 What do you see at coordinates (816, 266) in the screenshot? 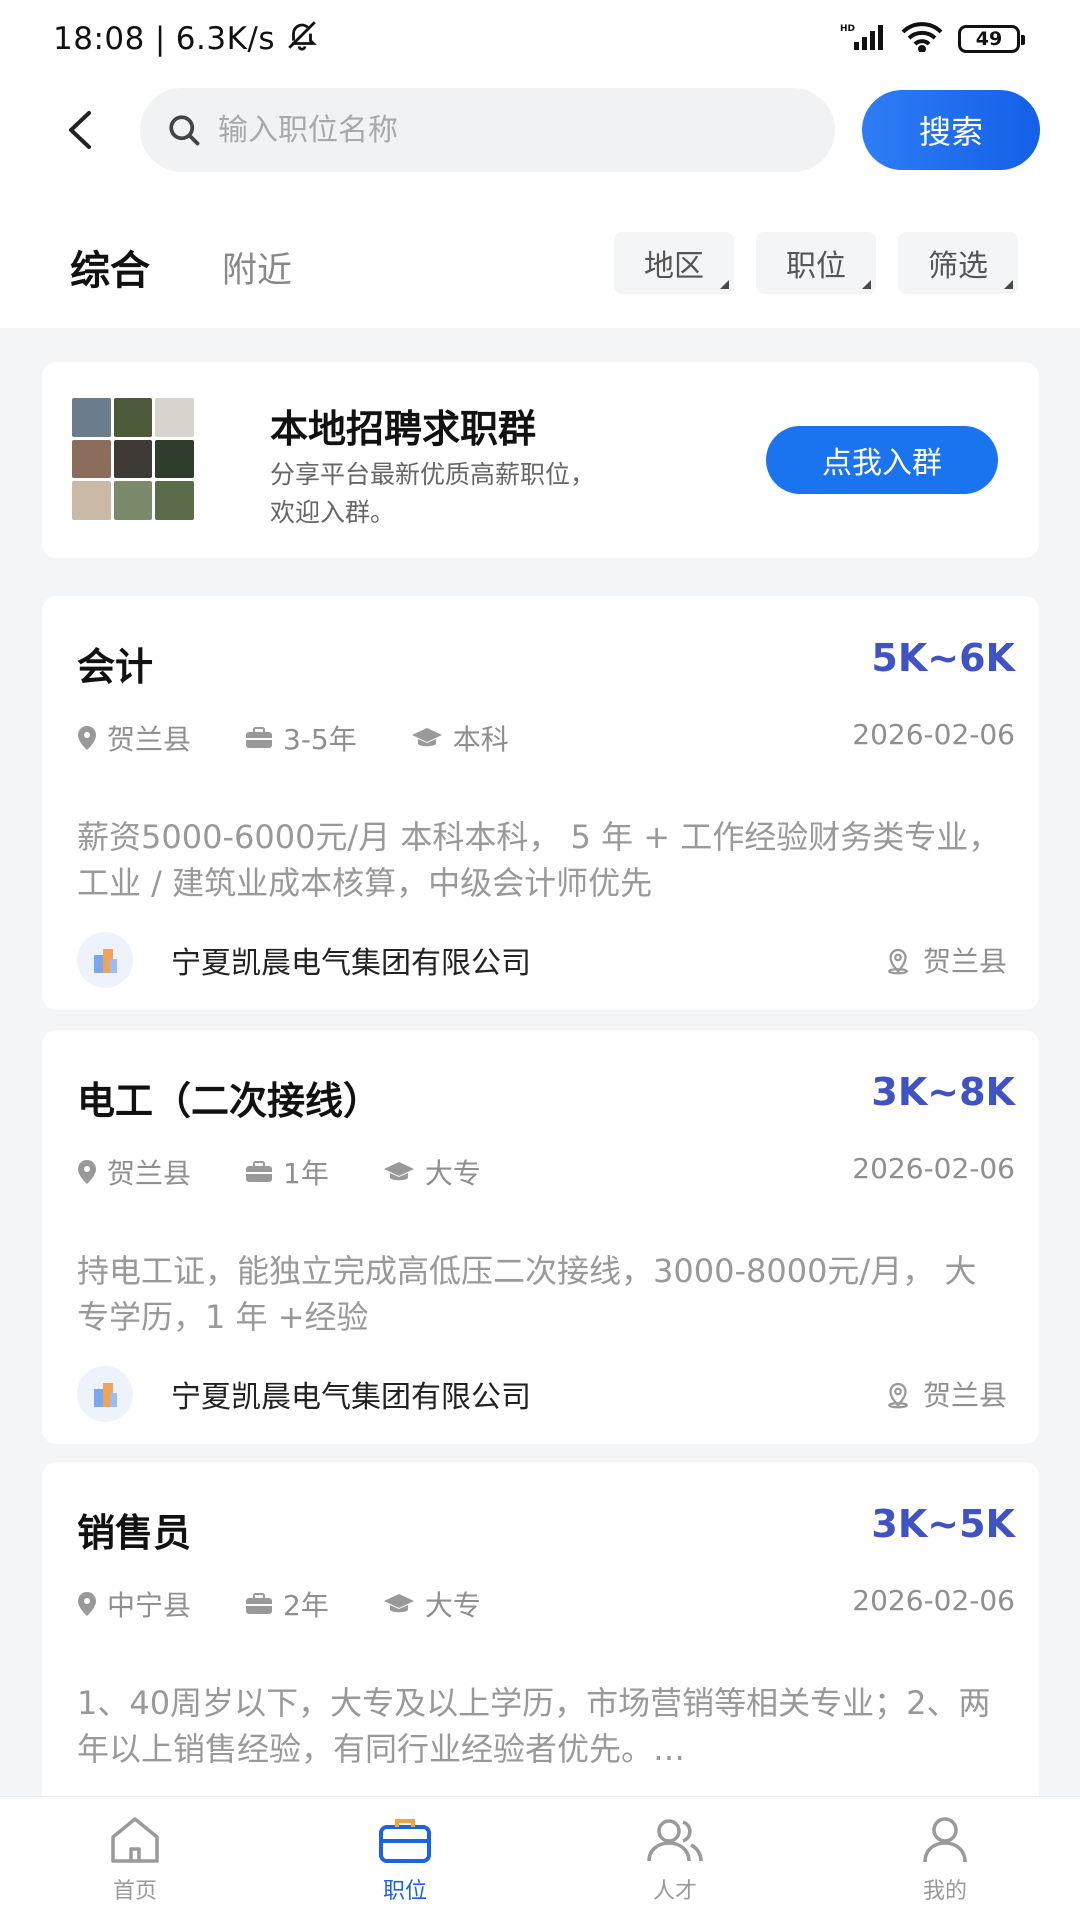
I see `filter-position-label: 职位` at bounding box center [816, 266].